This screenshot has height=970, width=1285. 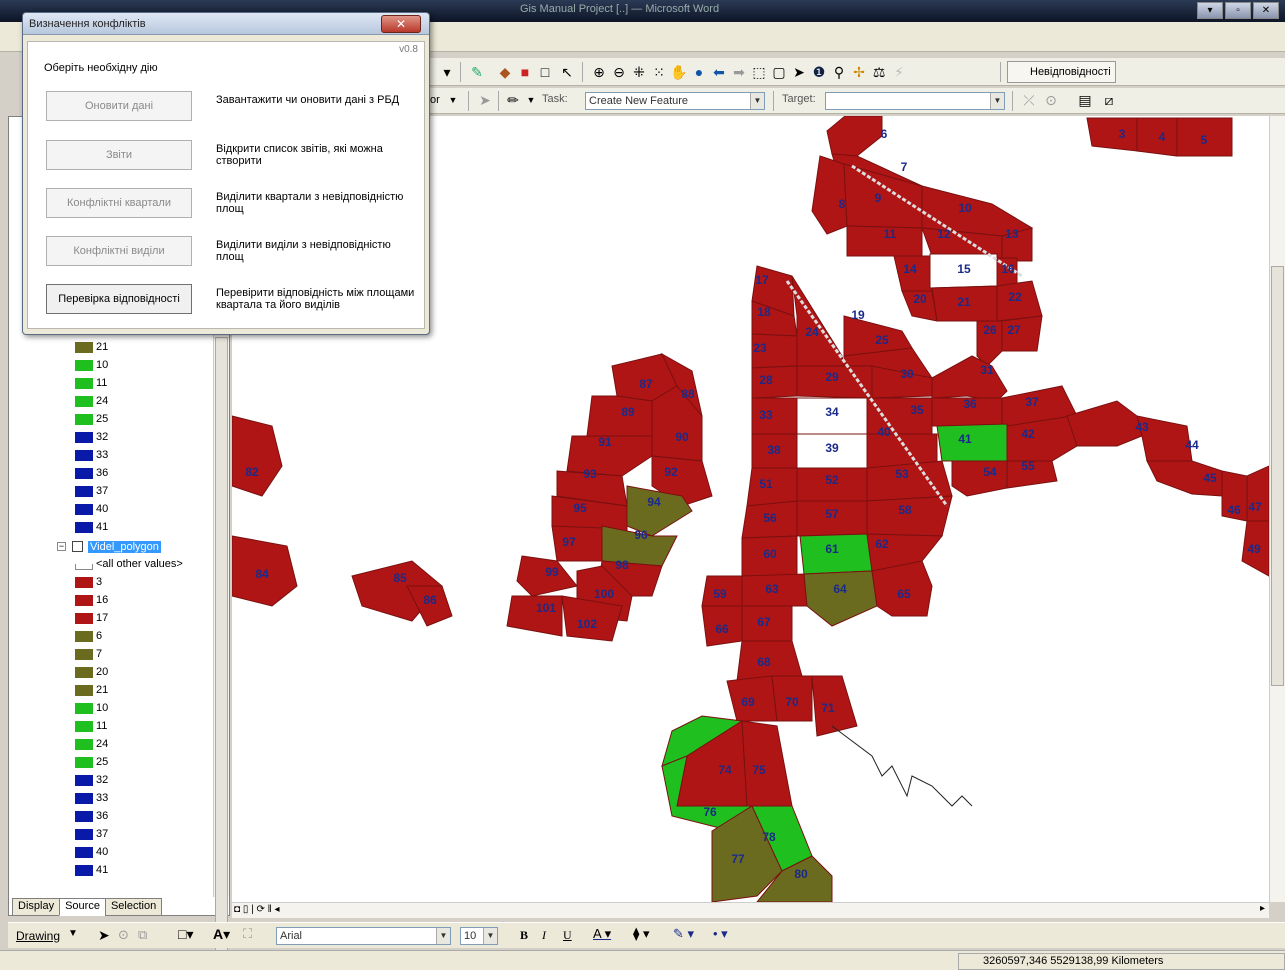 I want to click on go-to-xy-icon: ✢, so click(x=859, y=72).